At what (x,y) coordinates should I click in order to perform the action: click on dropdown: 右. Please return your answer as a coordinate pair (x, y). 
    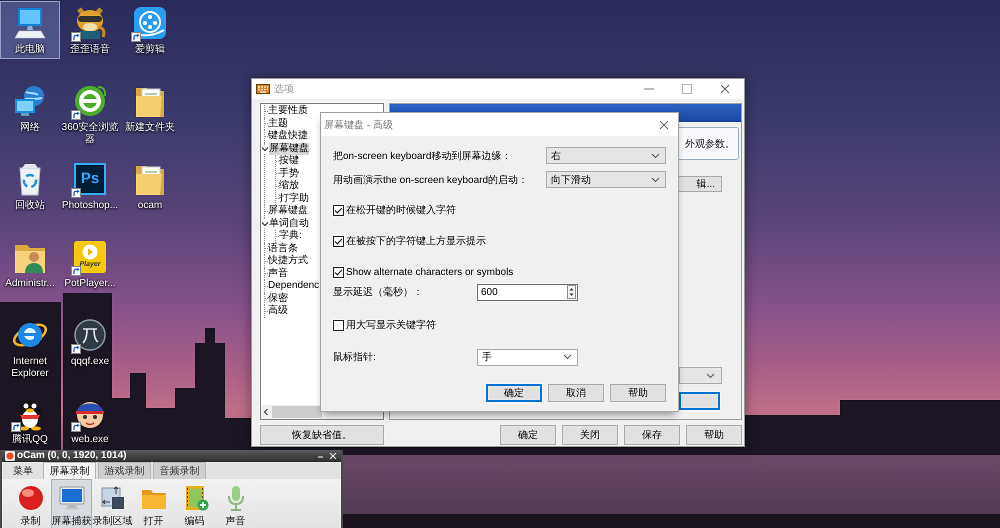
    Looking at the image, I should click on (606, 155).